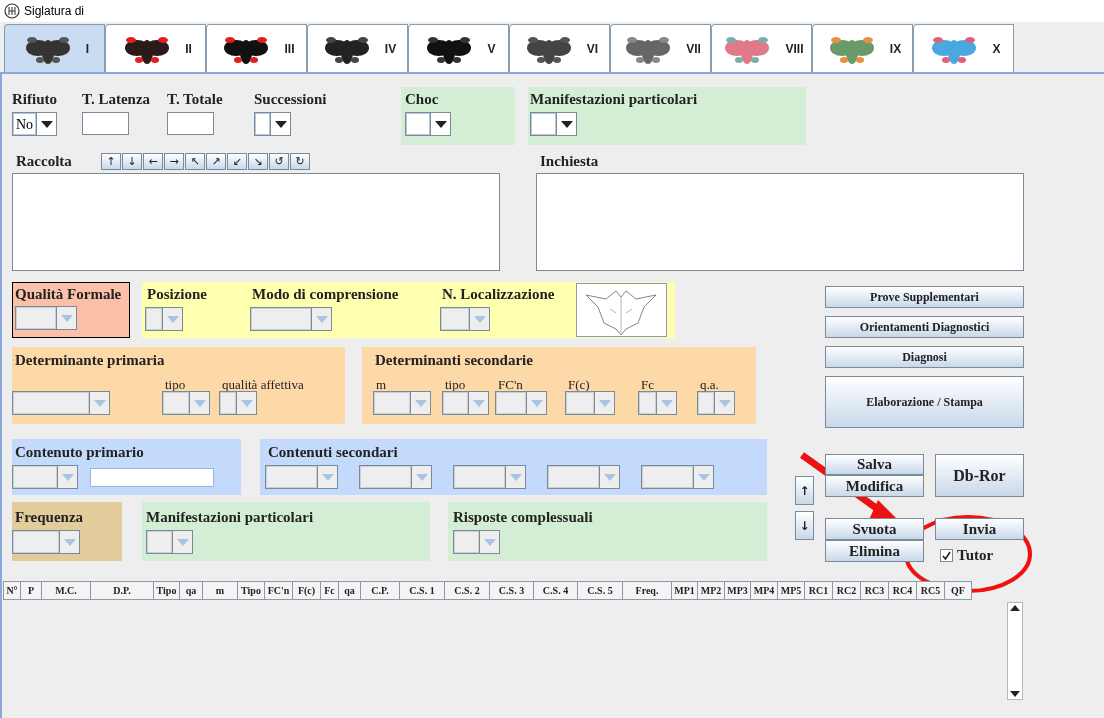 Image resolution: width=1104 pixels, height=718 pixels. I want to click on field-label: Risposte complessuali, so click(523, 517).